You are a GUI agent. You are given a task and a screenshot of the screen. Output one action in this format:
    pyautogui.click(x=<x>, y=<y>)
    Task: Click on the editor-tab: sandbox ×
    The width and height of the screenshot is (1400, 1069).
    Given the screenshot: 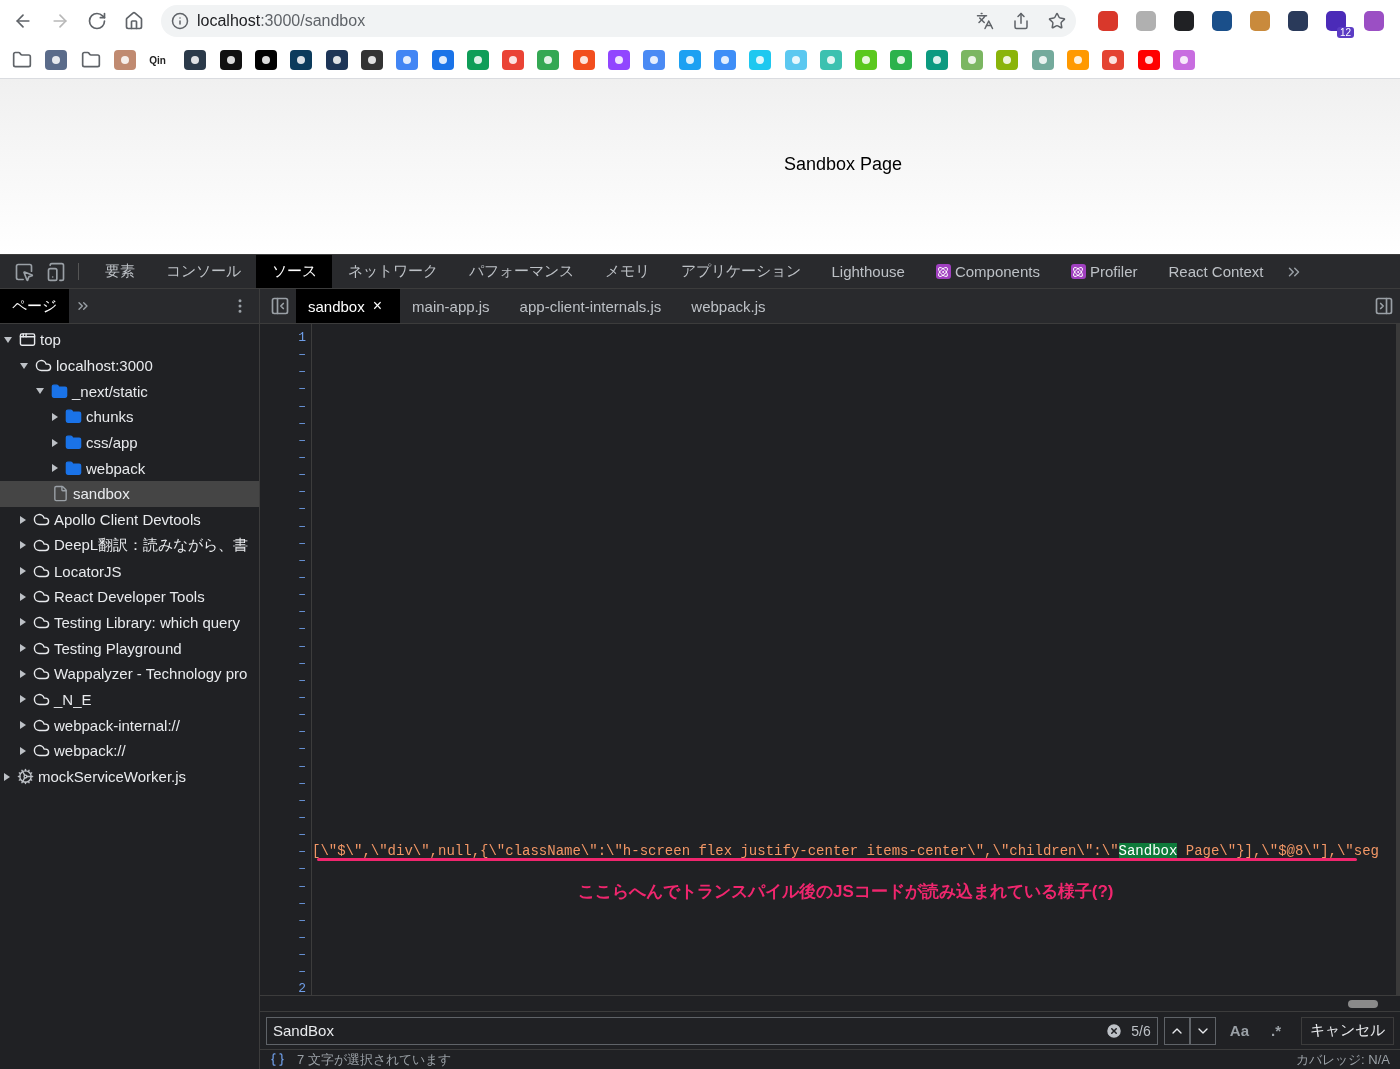 What is the action you would take?
    pyautogui.click(x=348, y=306)
    